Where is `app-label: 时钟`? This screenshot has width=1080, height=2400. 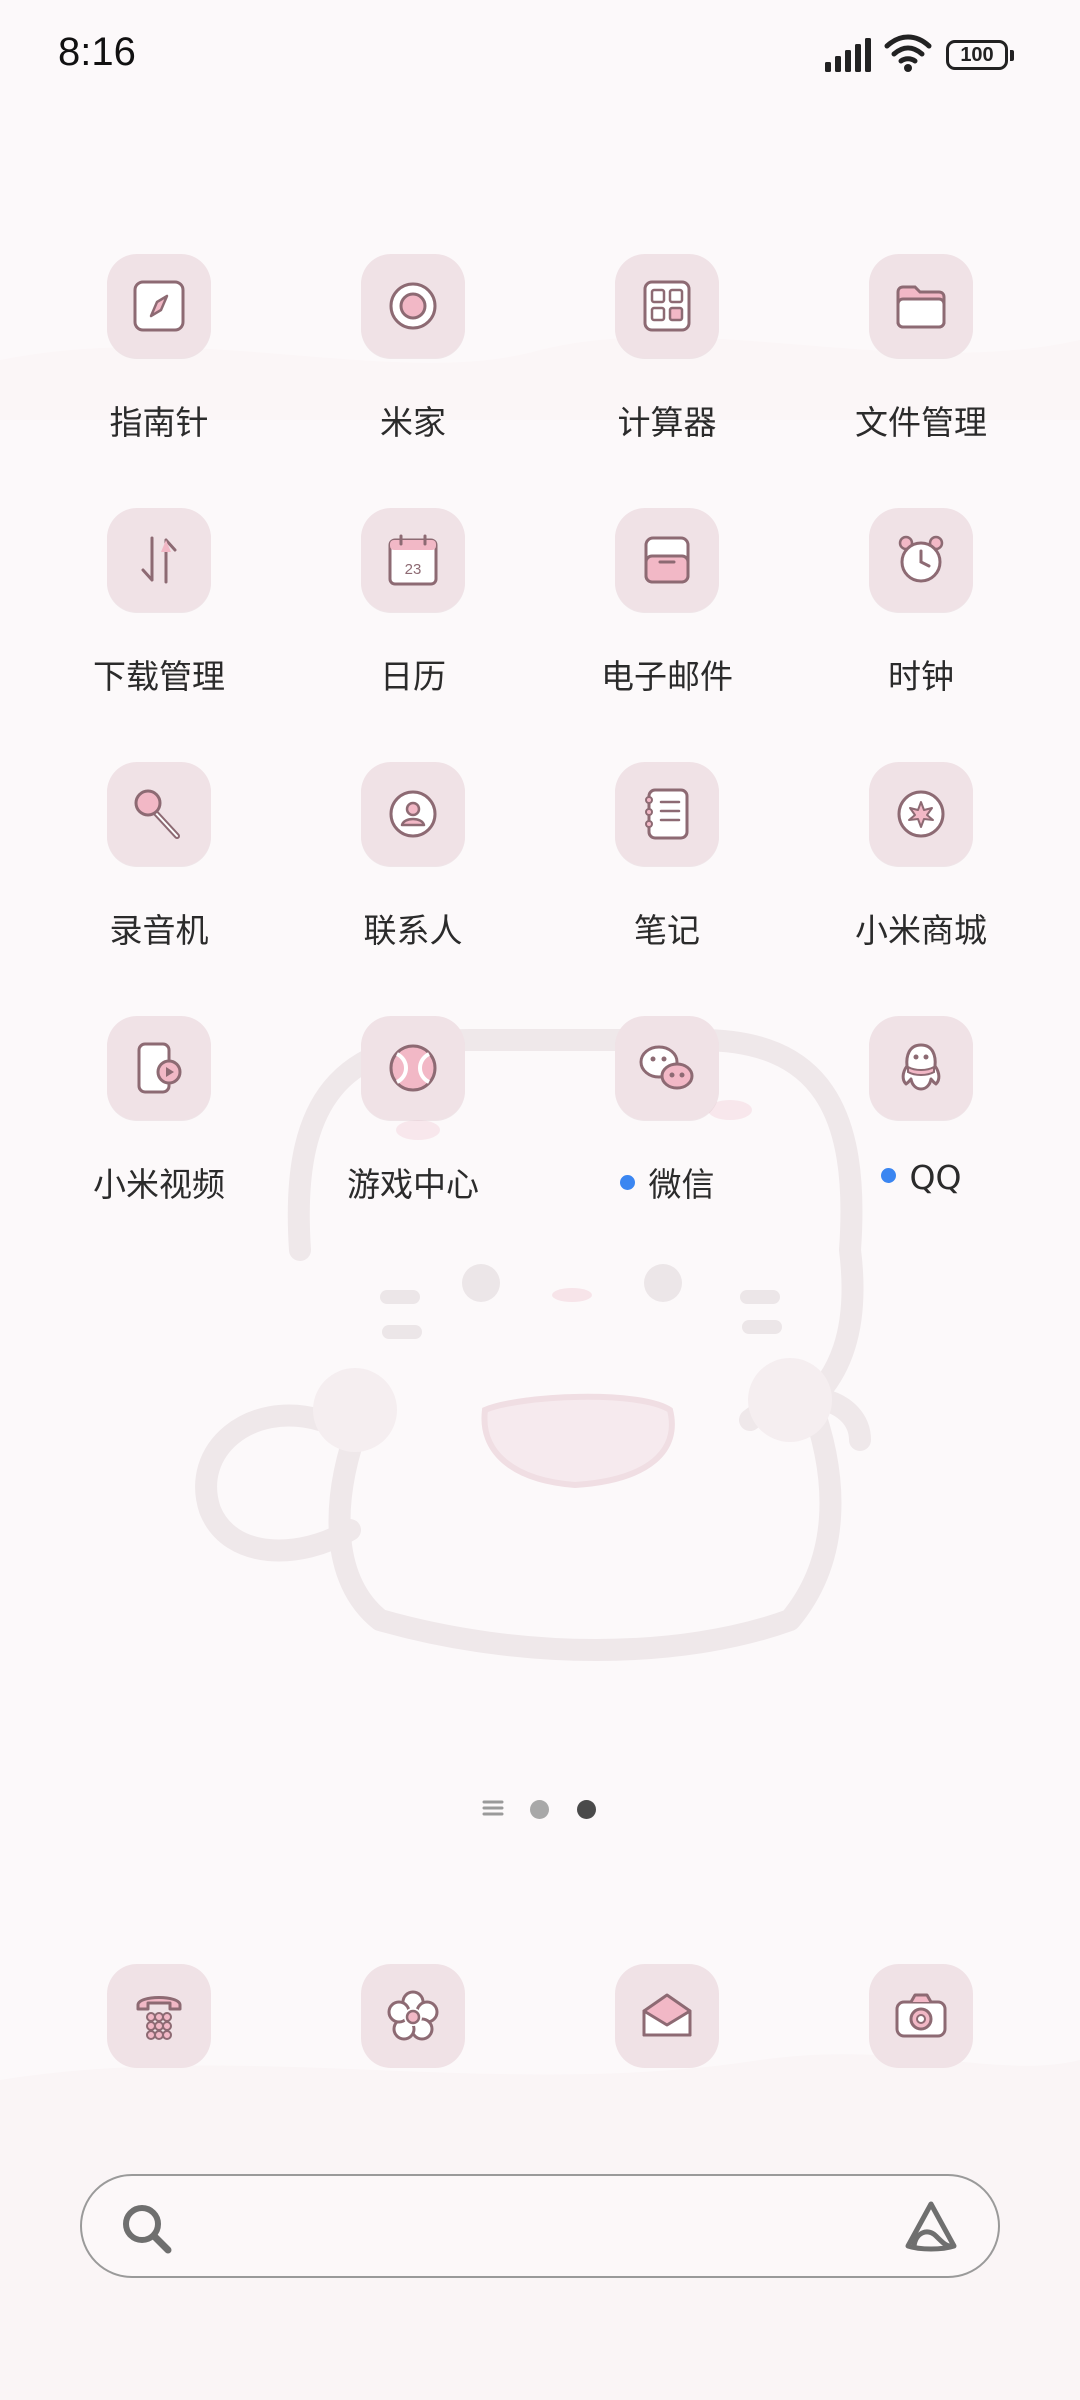 app-label: 时钟 is located at coordinates (921, 676).